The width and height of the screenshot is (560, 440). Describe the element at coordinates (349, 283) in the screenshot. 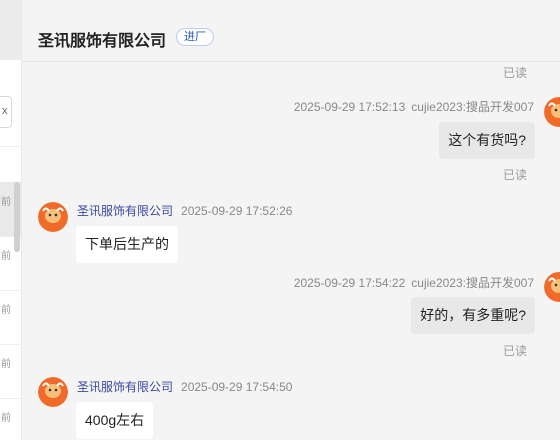

I see `message-time: 2025-09-29 17:54:22` at that location.